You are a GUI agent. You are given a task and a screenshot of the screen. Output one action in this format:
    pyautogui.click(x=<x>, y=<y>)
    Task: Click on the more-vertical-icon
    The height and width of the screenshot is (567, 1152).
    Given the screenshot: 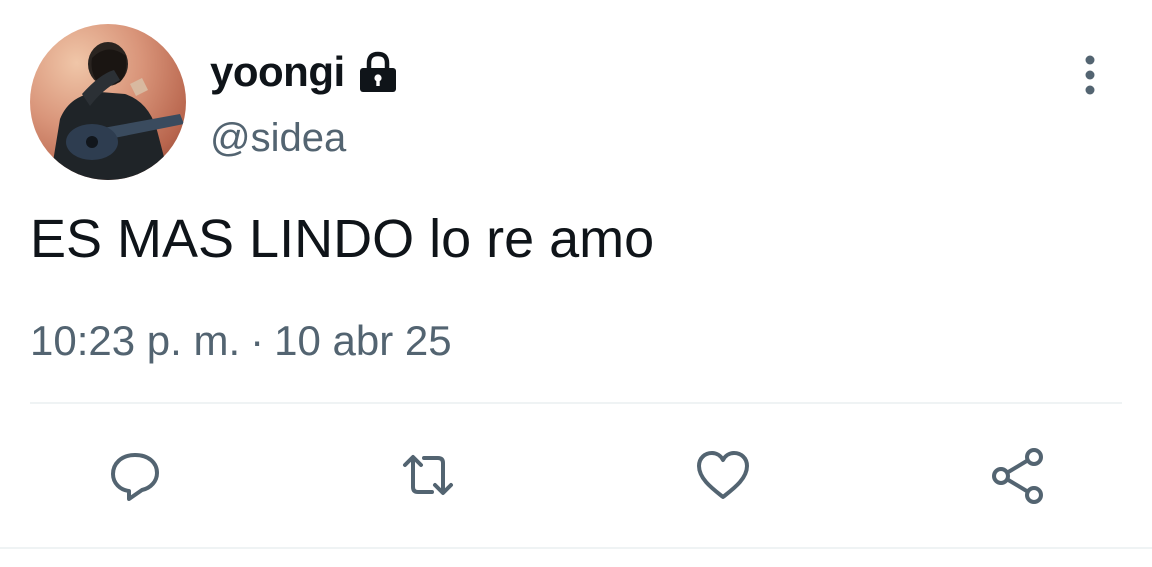 What is the action you would take?
    pyautogui.click(x=1090, y=75)
    